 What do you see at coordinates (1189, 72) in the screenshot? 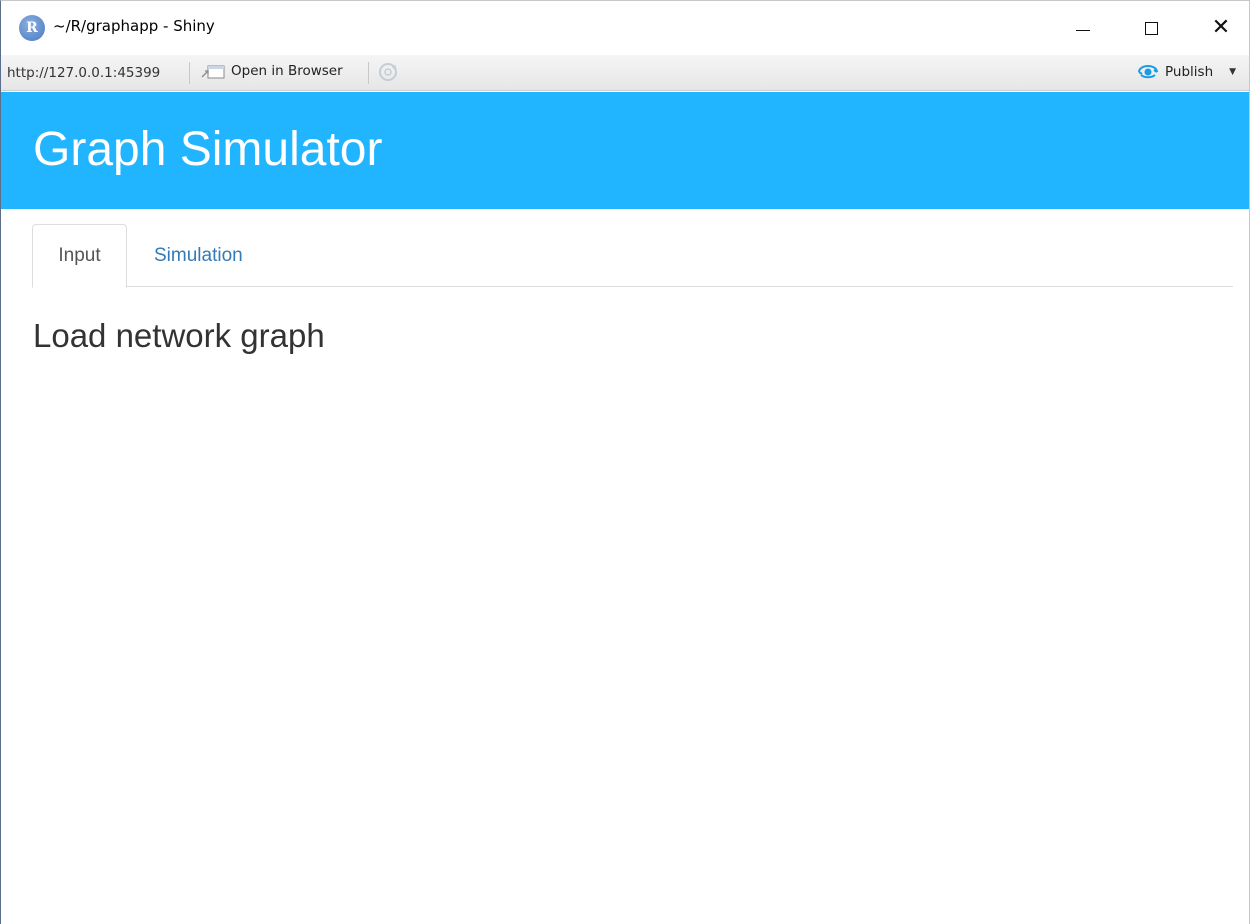
I see `publish-label: Publish` at bounding box center [1189, 72].